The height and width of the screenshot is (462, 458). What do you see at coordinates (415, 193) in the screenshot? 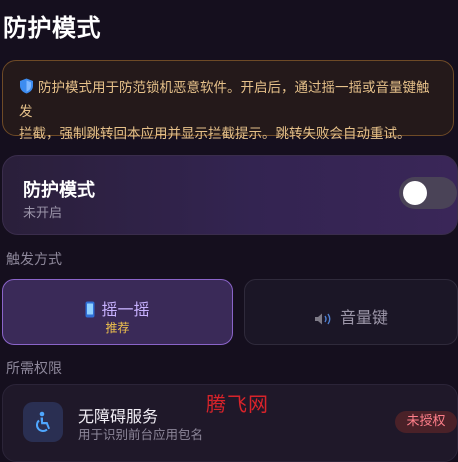
I see `toggle-knob` at bounding box center [415, 193].